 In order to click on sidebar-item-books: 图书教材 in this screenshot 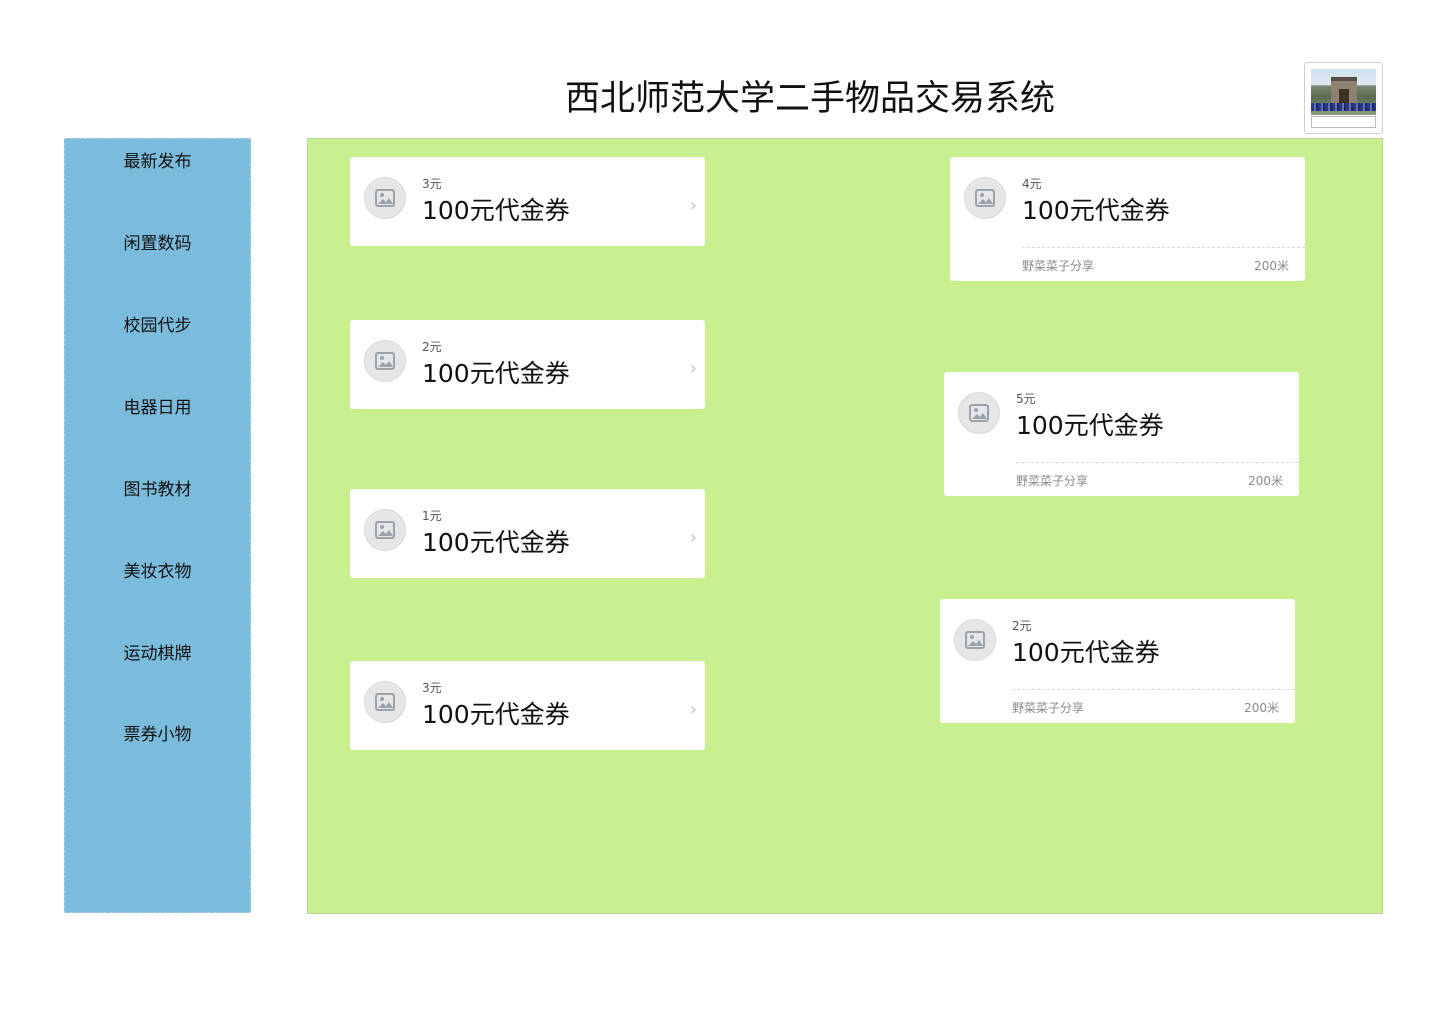, I will do `click(157, 490)`.